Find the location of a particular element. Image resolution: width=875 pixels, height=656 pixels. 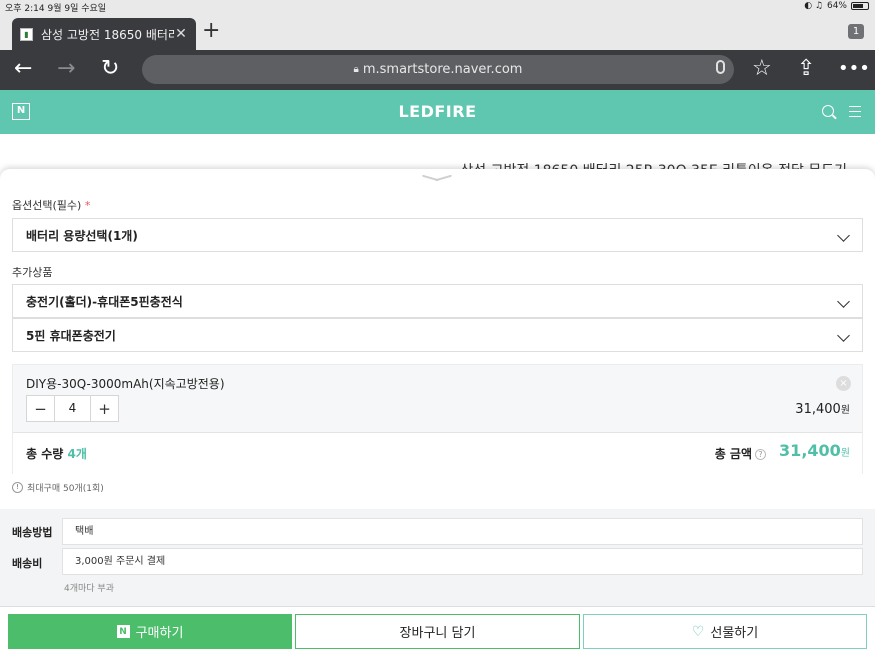

addon-select-phone-charger: 5핀 휴대폰충전기 is located at coordinates (437, 335).